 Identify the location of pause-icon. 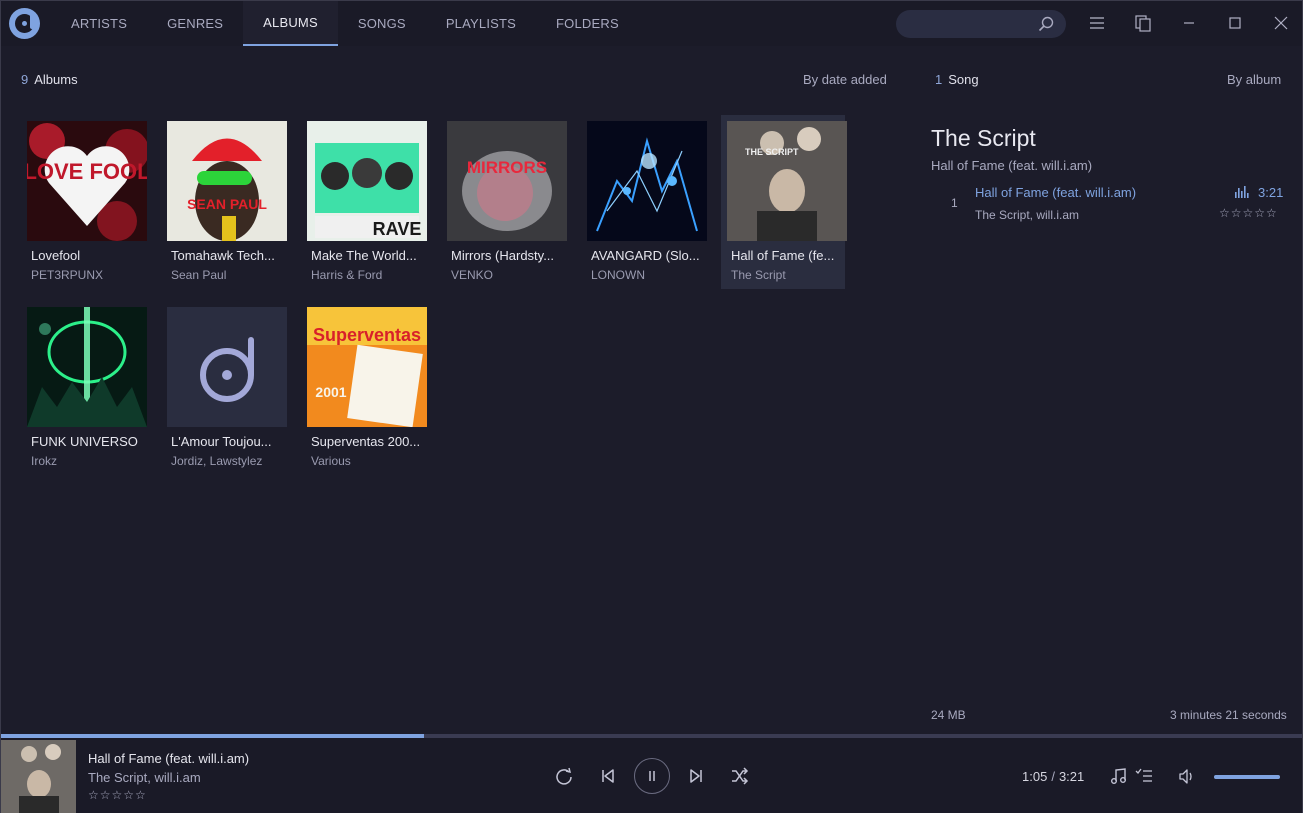
(652, 776).